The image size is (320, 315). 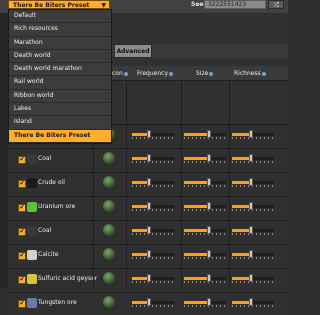 What do you see at coordinates (276, 4) in the screenshot?
I see `shuffle-seed-button: ⤮` at bounding box center [276, 4].